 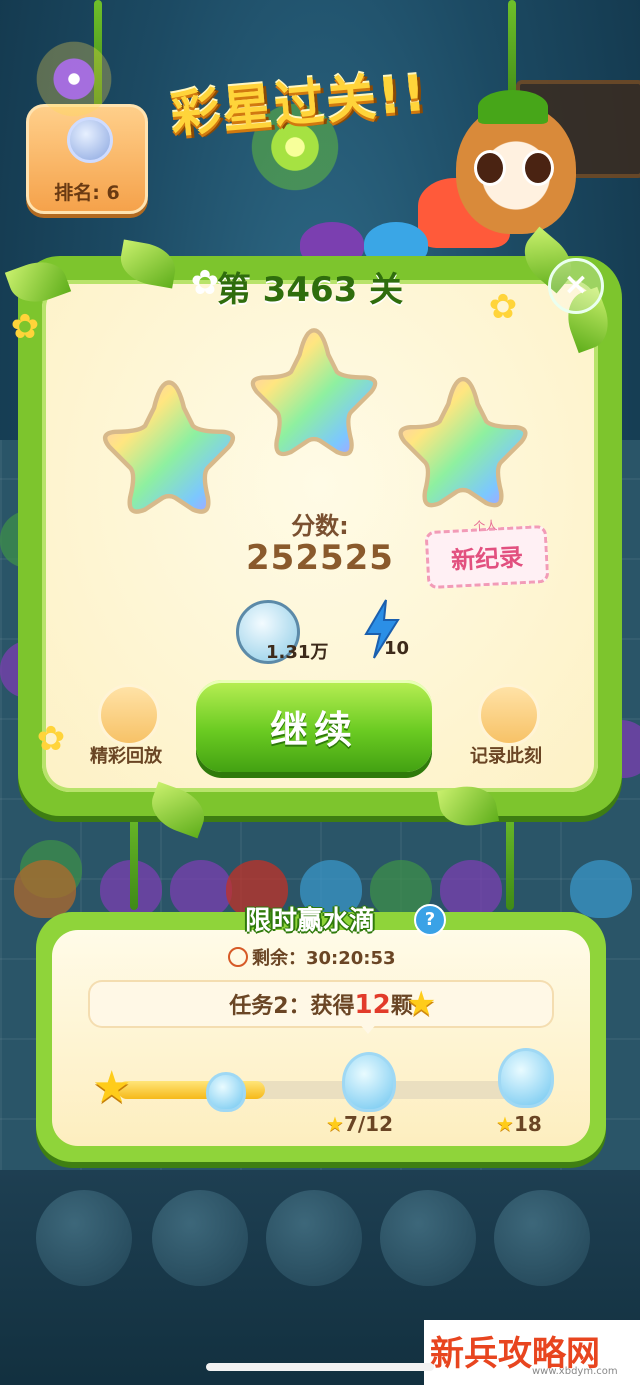 I want to click on energy-reward-value: 10, so click(x=397, y=648).